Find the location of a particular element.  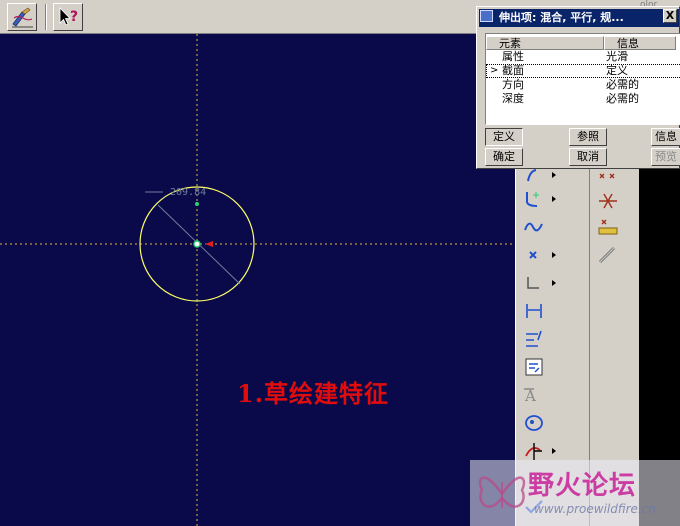

palette-tool-button is located at coordinates (534, 423).